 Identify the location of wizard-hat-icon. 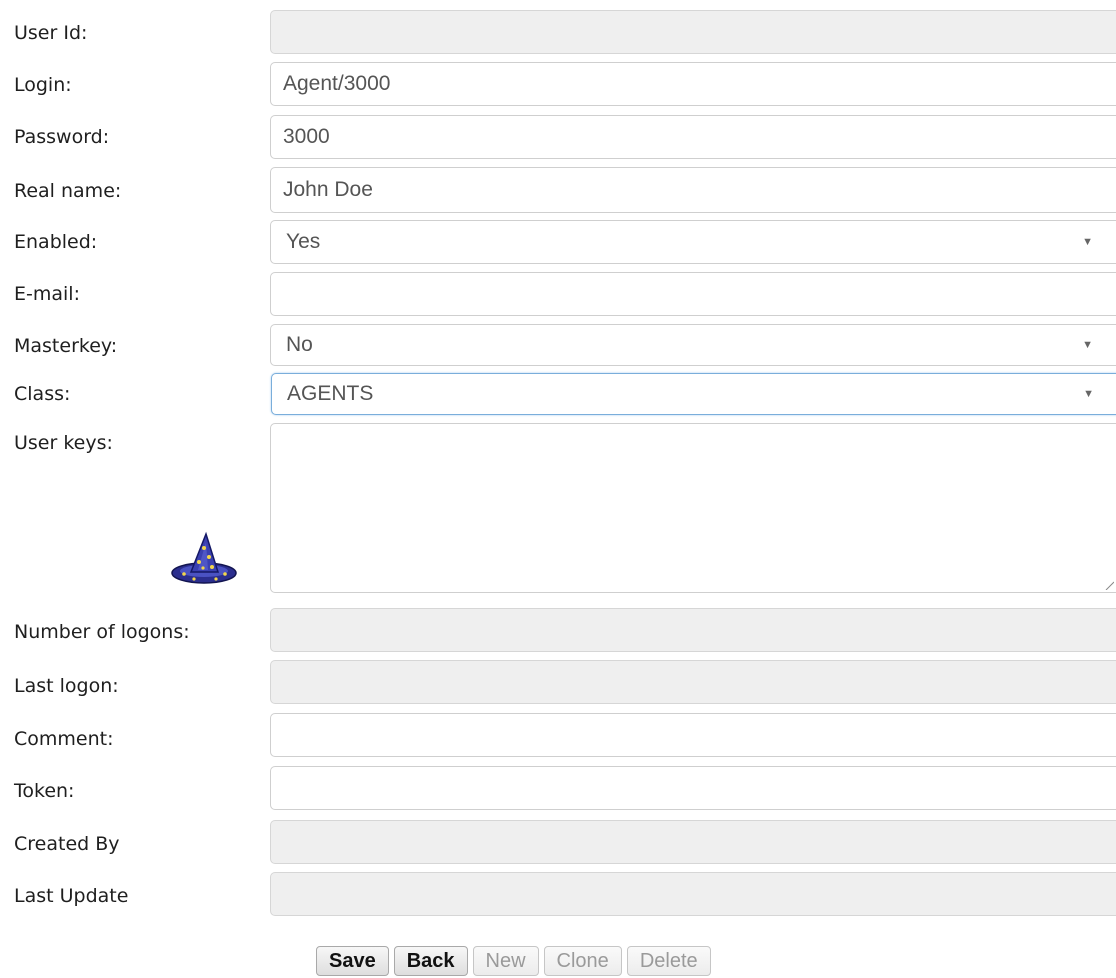
(204, 559).